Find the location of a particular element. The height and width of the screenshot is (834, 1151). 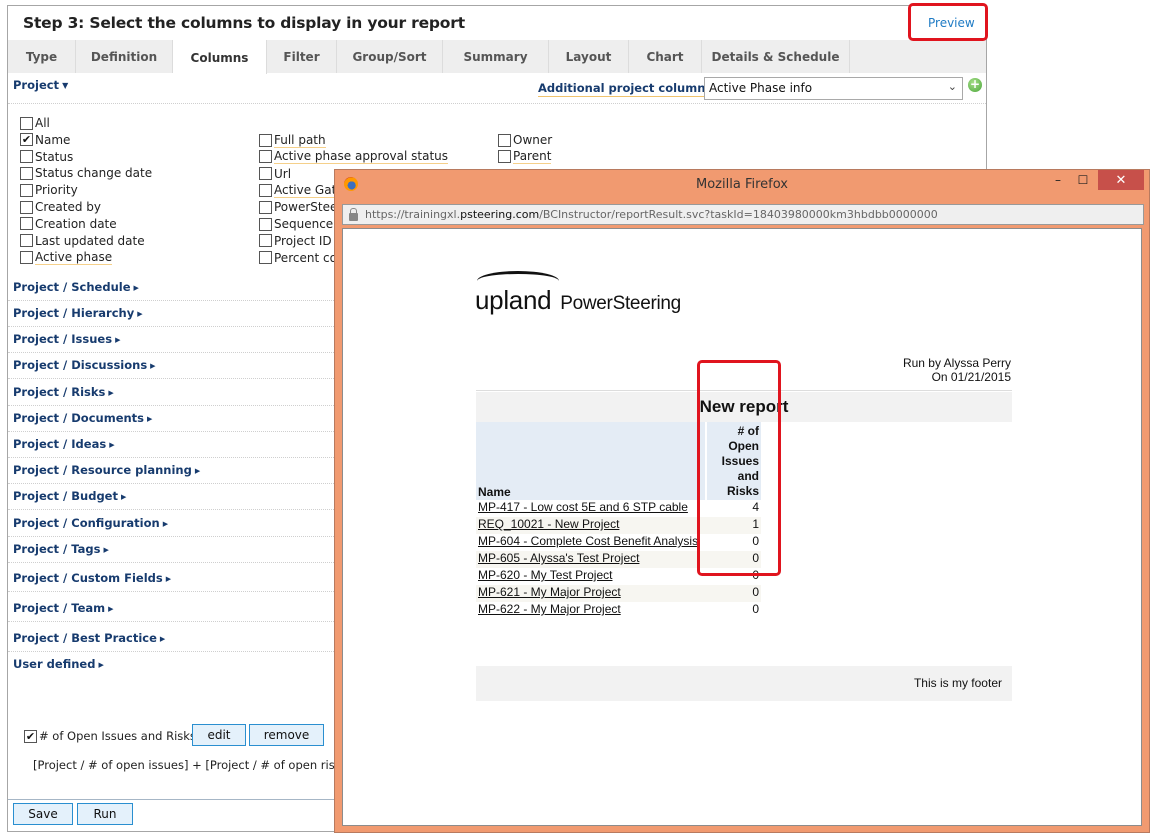

checkbox-active-phase-approval-status is located at coordinates (265, 157).